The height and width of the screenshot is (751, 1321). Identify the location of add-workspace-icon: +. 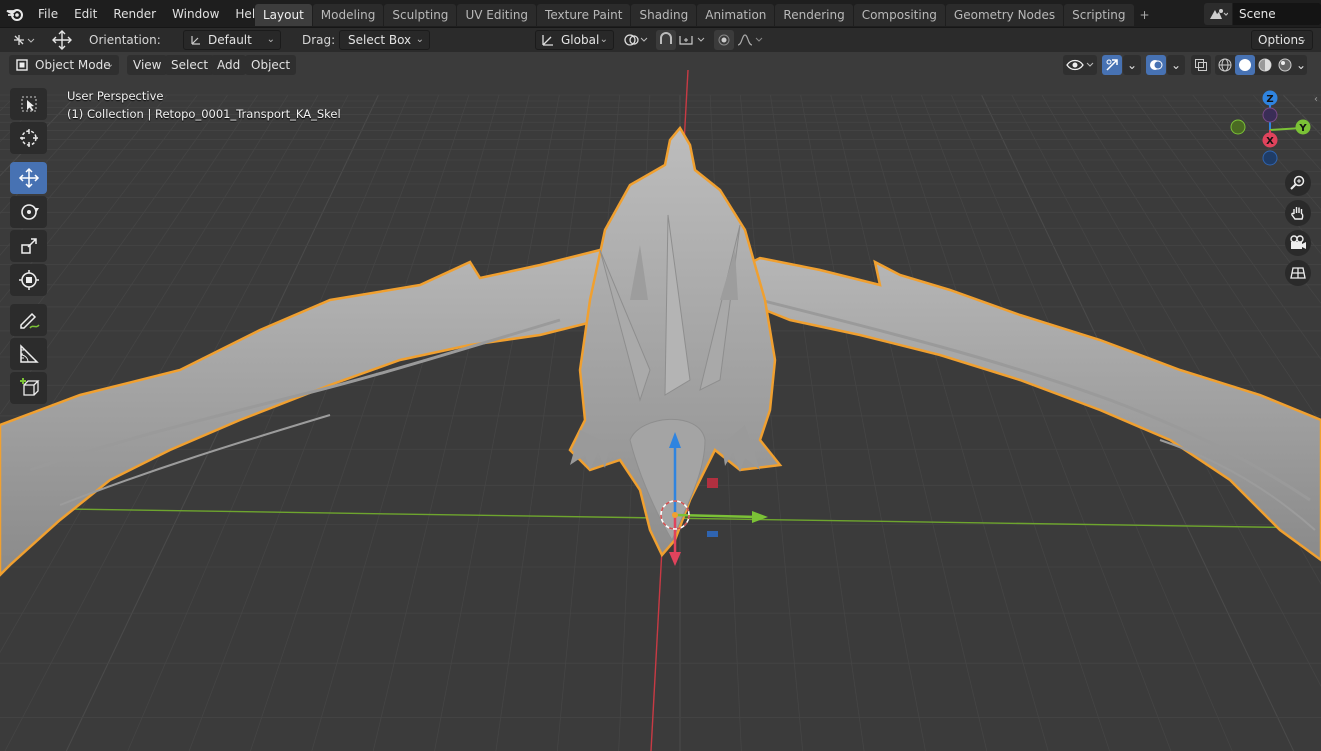
(1145, 15).